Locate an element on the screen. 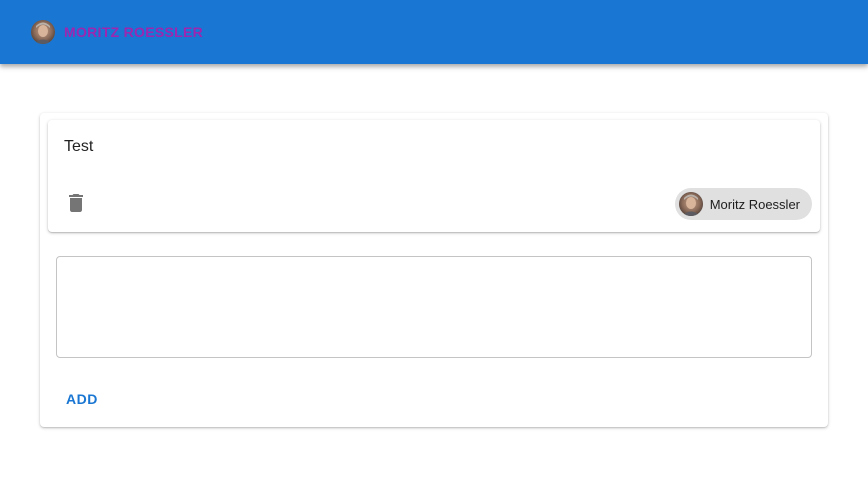  delete-note-button is located at coordinates (76, 204).